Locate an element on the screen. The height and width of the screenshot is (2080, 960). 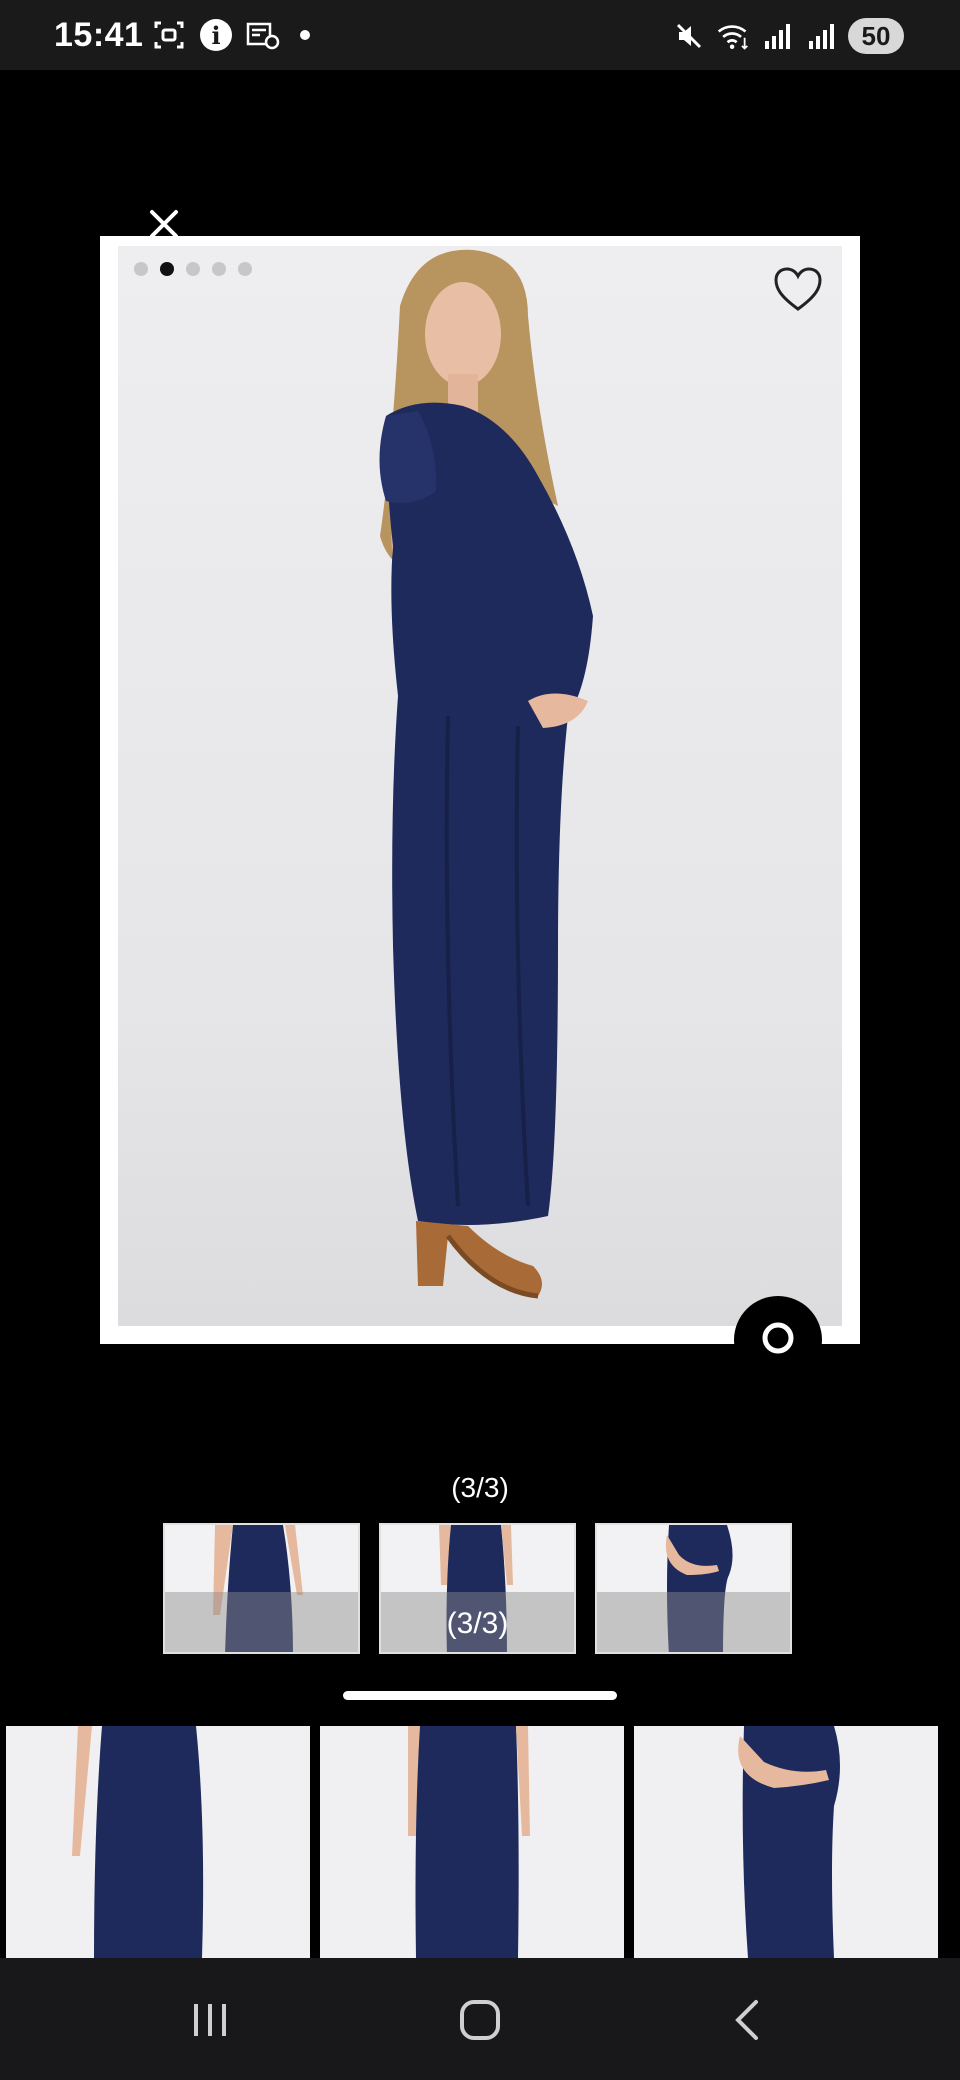
thumbnail-back-view is located at coordinates (261, 1588).